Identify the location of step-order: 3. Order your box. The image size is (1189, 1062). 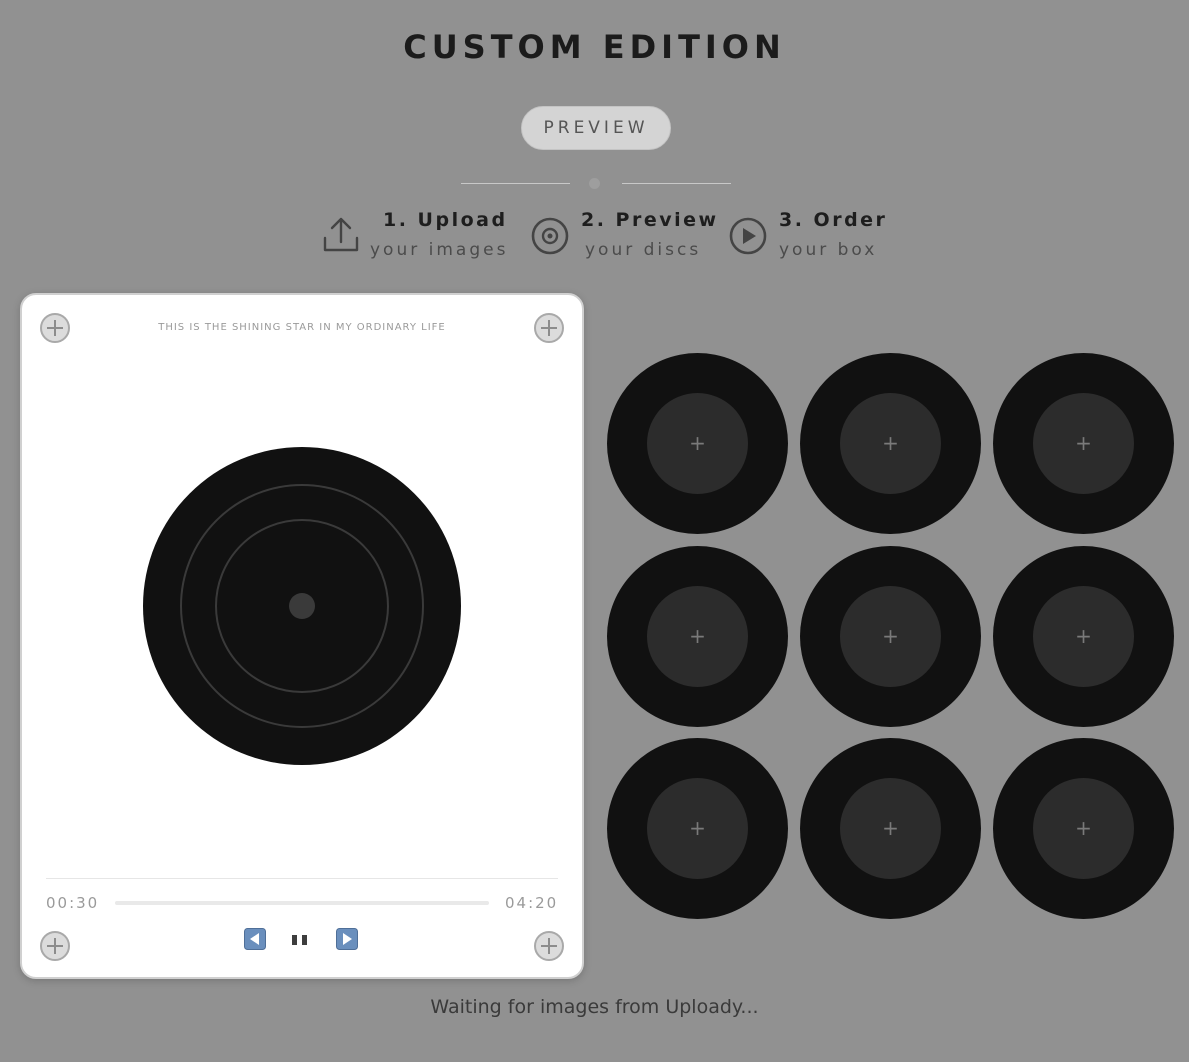
(808, 236).